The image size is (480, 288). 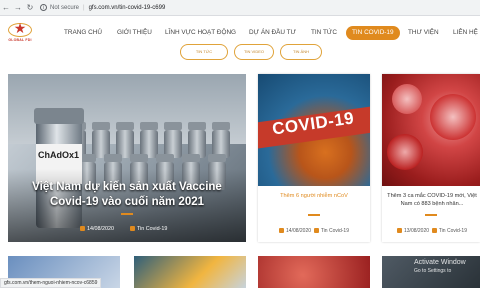 I want to click on feature-category: Tin Covid-19, so click(x=148, y=229).